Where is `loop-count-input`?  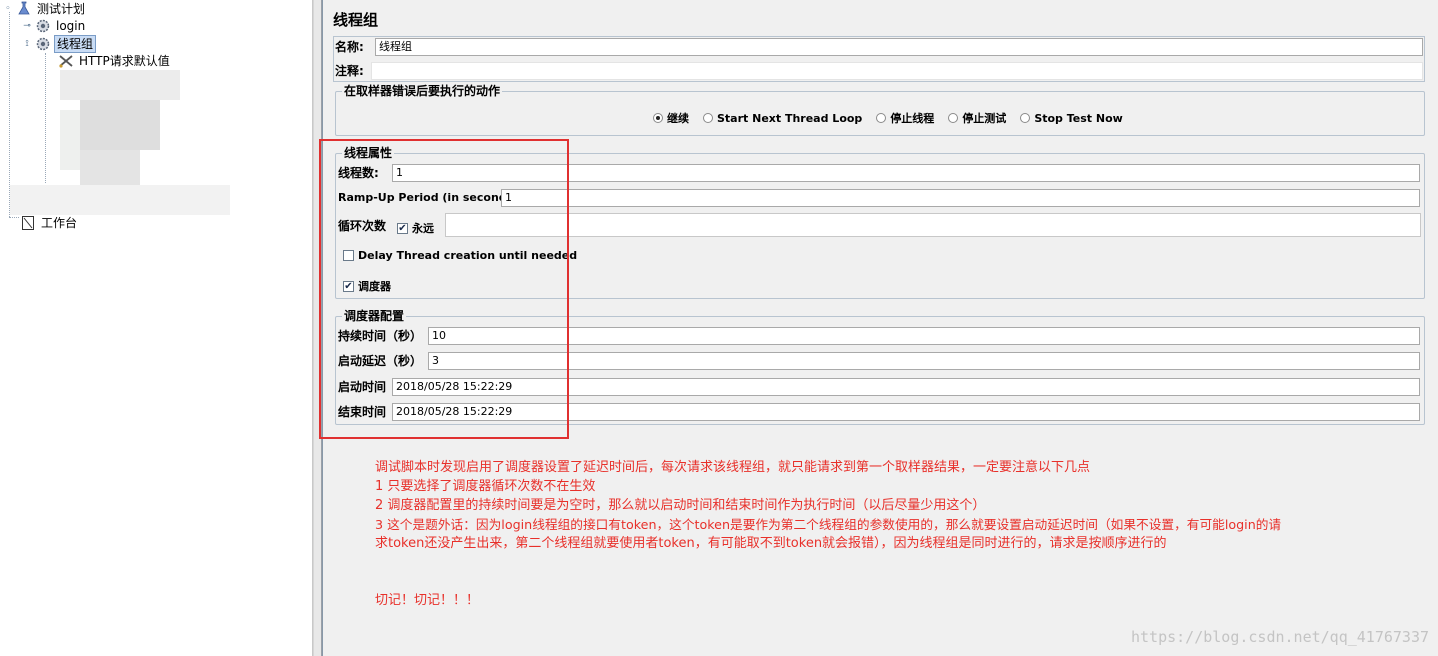 loop-count-input is located at coordinates (933, 225).